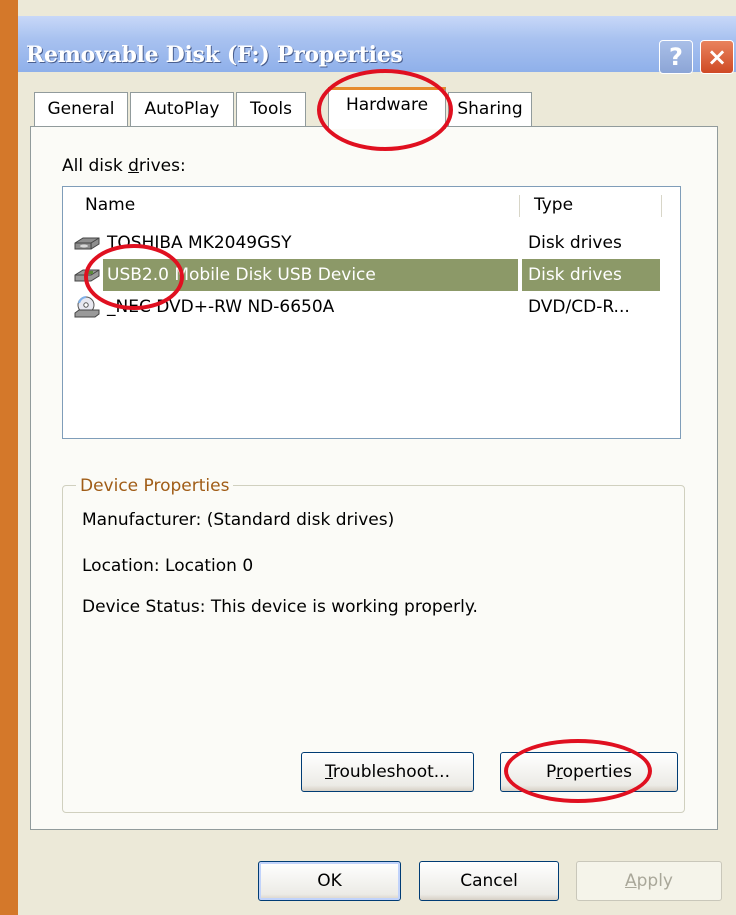 The height and width of the screenshot is (915, 736). Describe the element at coordinates (110, 205) in the screenshot. I see `column-header-name: Name` at that location.